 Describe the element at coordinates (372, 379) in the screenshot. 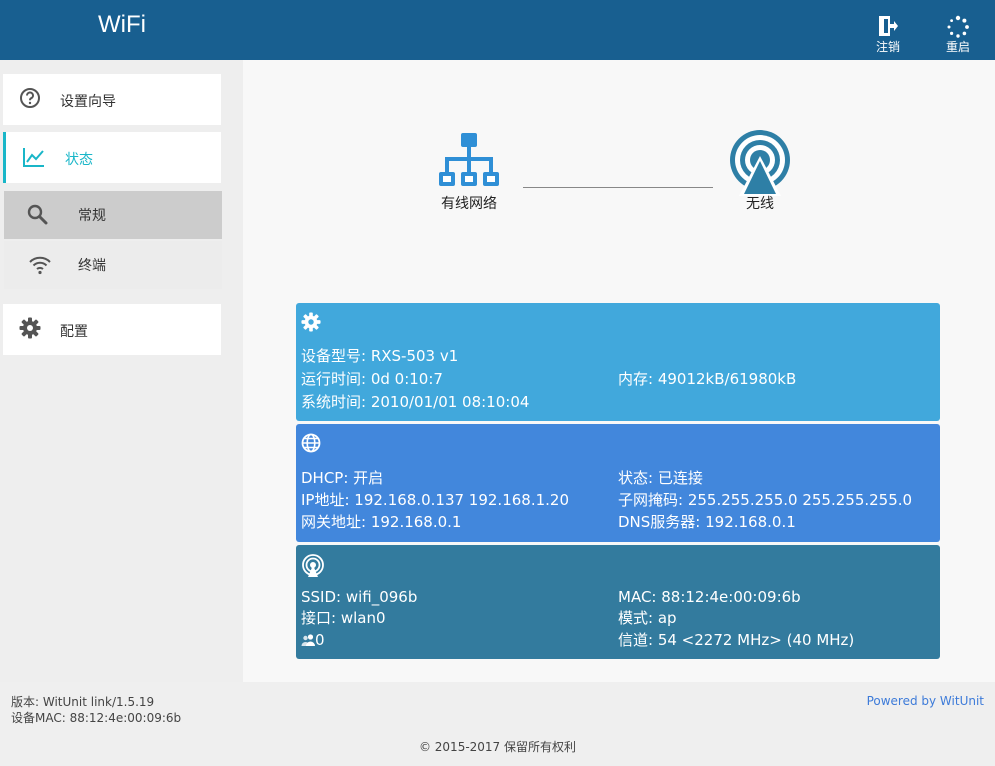

I see `uptime-text: 运行时间: 0d 0:10:7` at that location.